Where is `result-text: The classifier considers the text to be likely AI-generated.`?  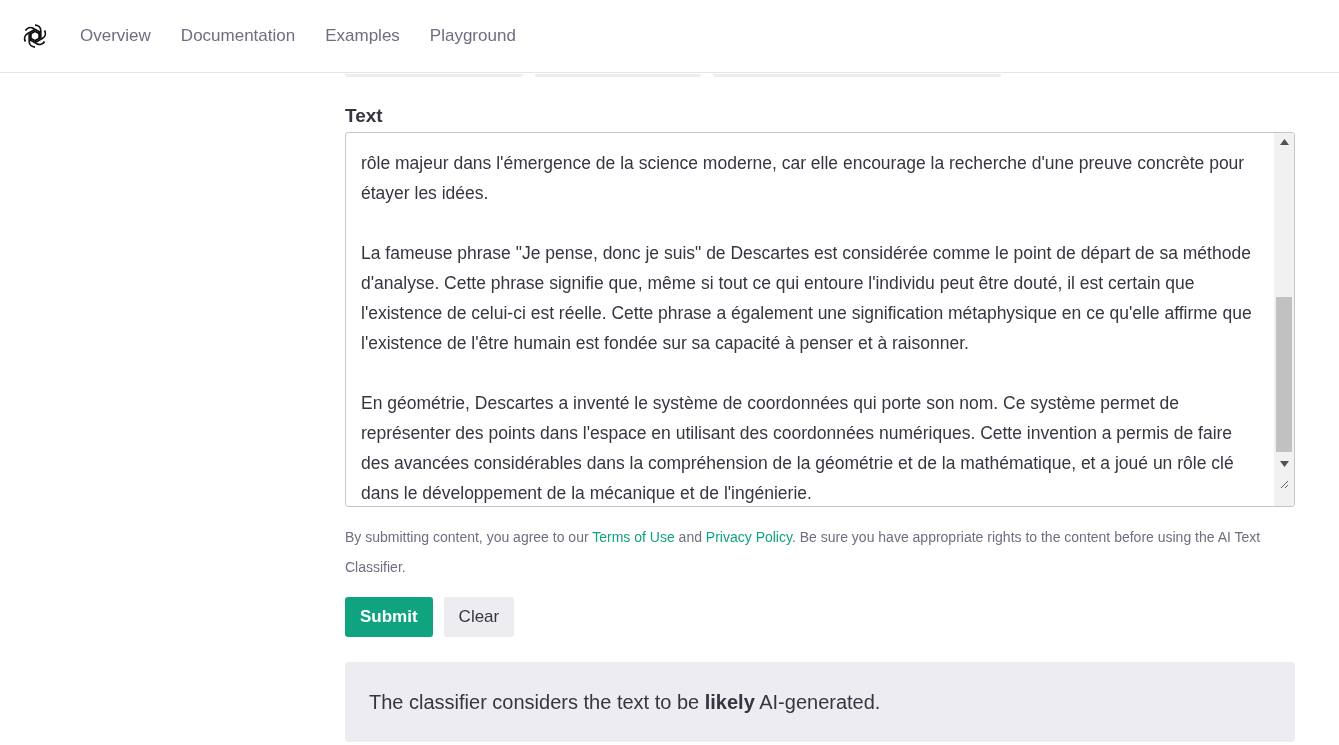 result-text: The classifier considers the text to be likely AI-generated. is located at coordinates (625, 702).